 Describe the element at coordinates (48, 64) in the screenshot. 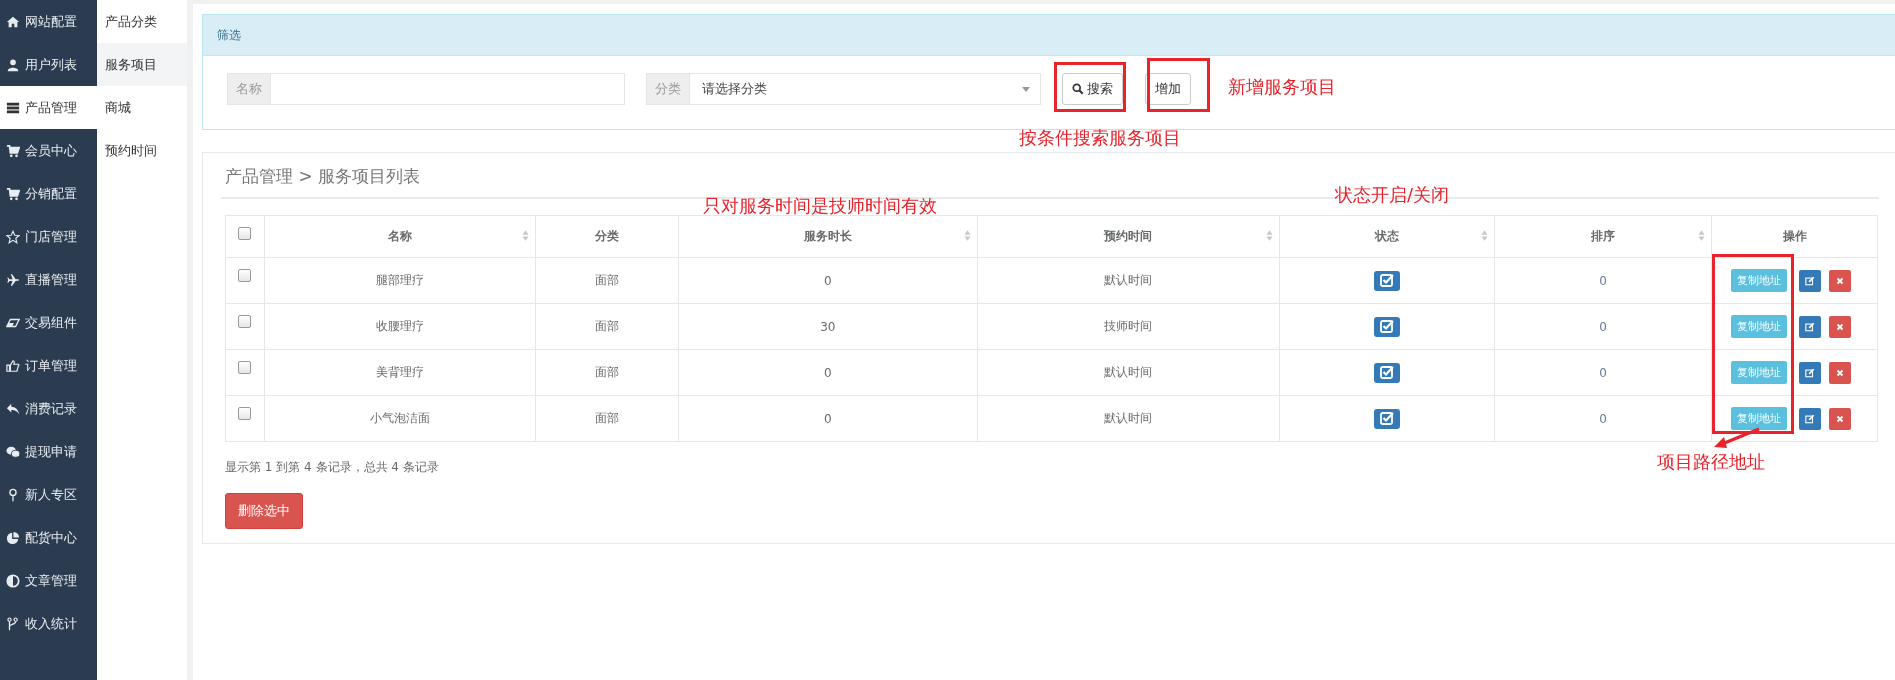

I see `sidebar-item: 用户列表` at that location.